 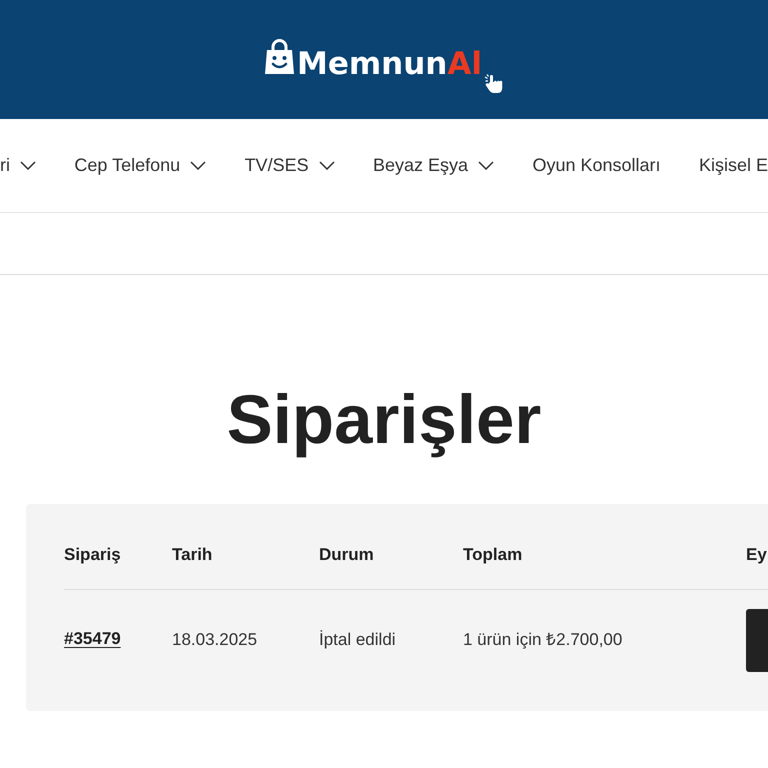 I want to click on order-number-link: #35479, so click(x=92, y=638).